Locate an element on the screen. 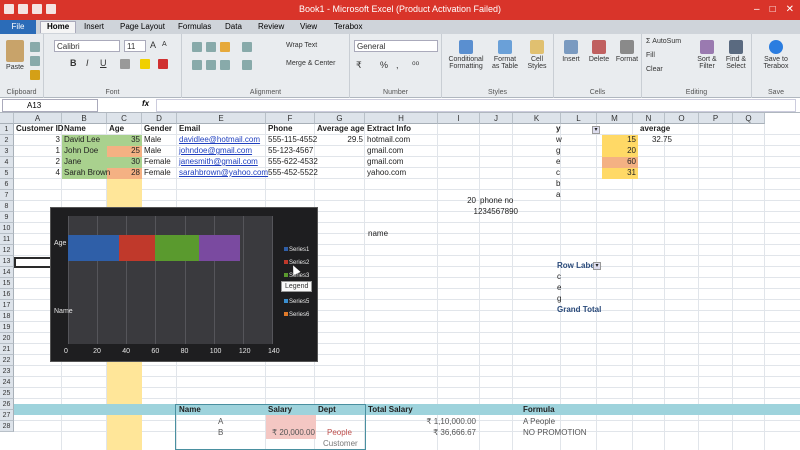 The width and height of the screenshot is (800, 450). tab-page-layout: Page Layout is located at coordinates (142, 26).